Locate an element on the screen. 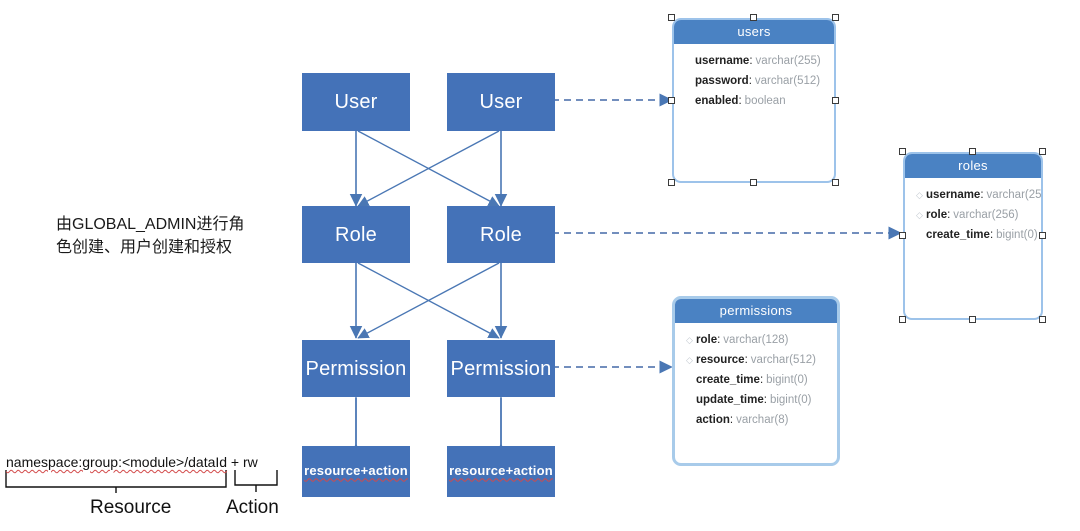 Image resolution: width=1080 pixels, height=531 pixels. flow-box-resource-action-left: resource+action is located at coordinates (356, 471).